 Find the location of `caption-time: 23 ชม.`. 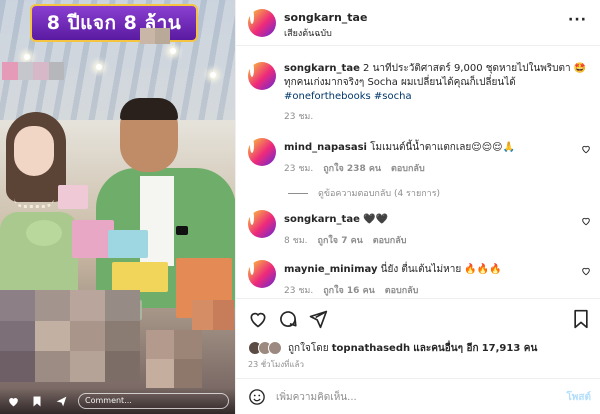

caption-time: 23 ชม. is located at coordinates (299, 117).